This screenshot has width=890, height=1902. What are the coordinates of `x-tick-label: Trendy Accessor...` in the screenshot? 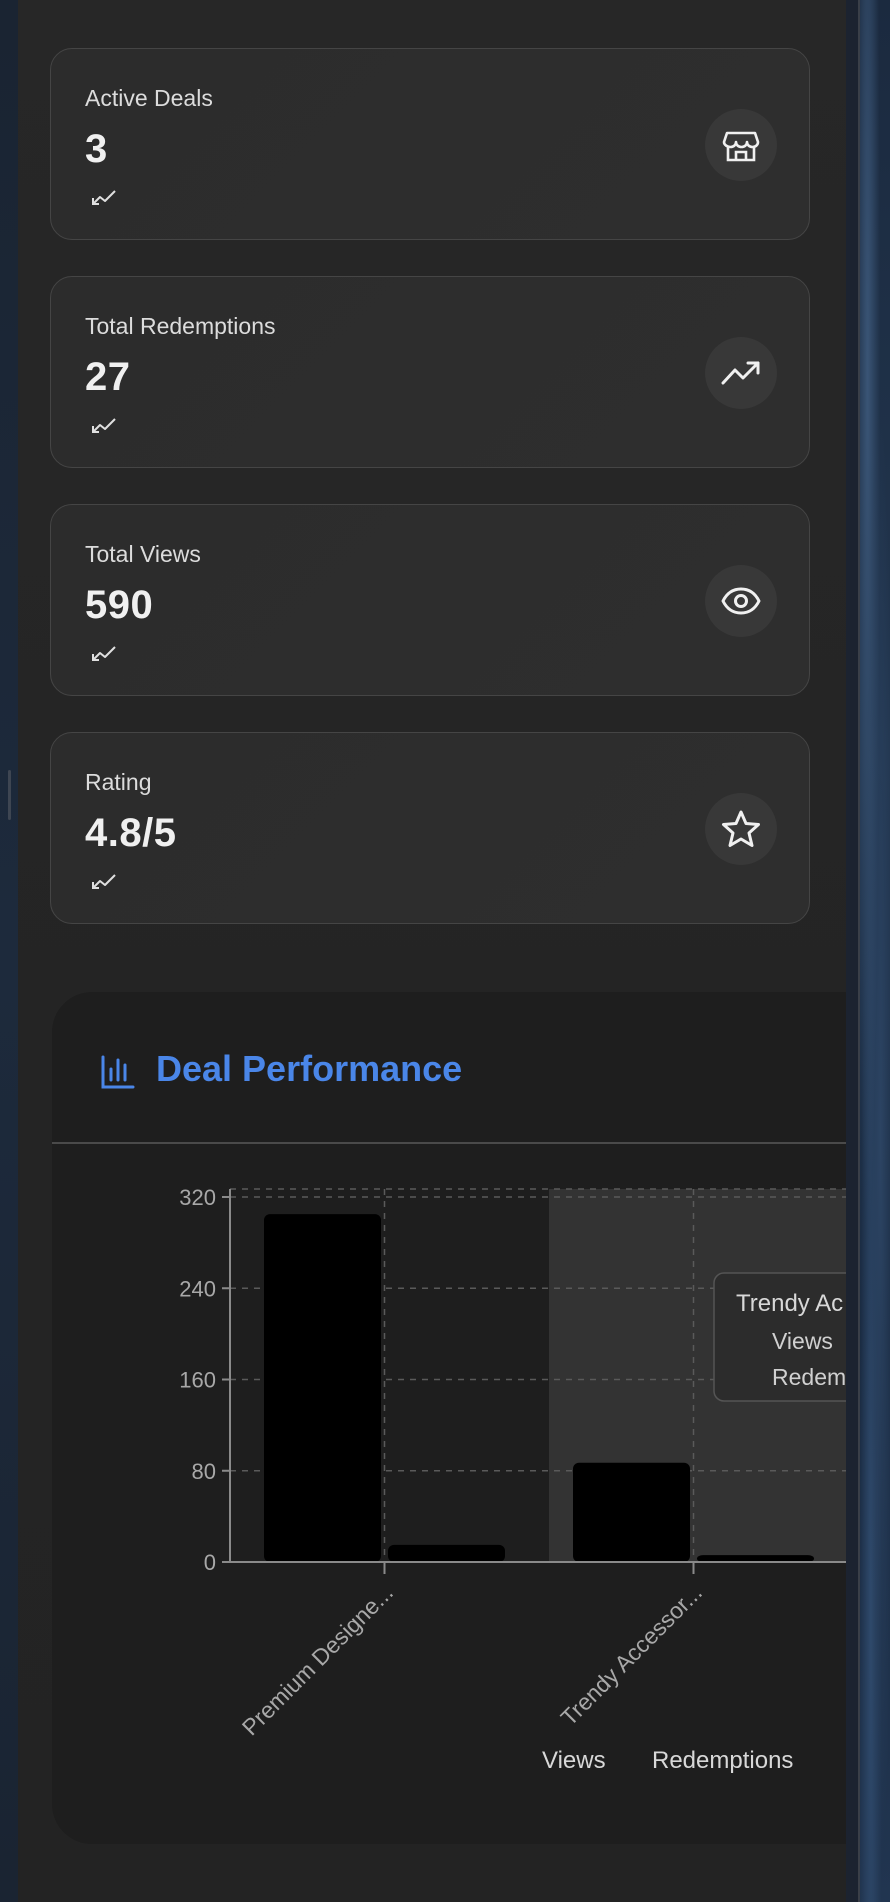 It's located at (631, 1655).